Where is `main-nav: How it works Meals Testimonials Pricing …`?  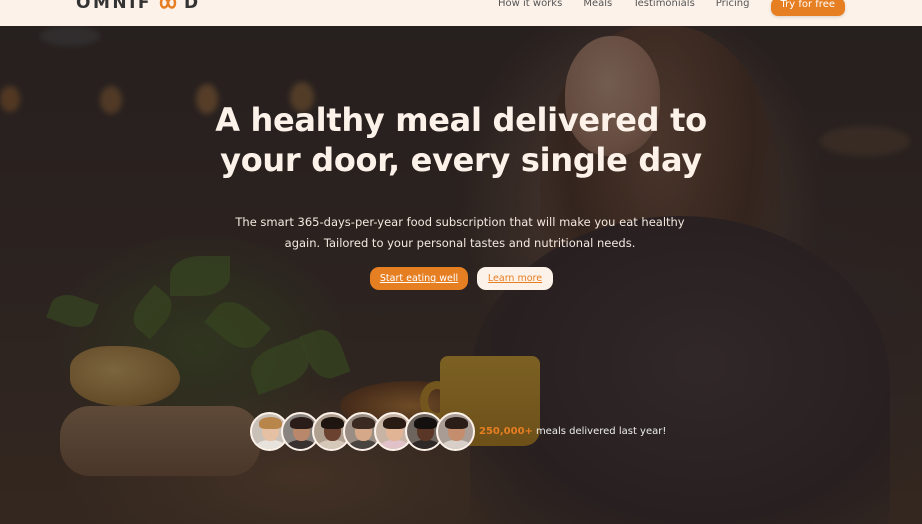 main-nav: How it works Meals Testimonials Pricing … is located at coordinates (710, 13).